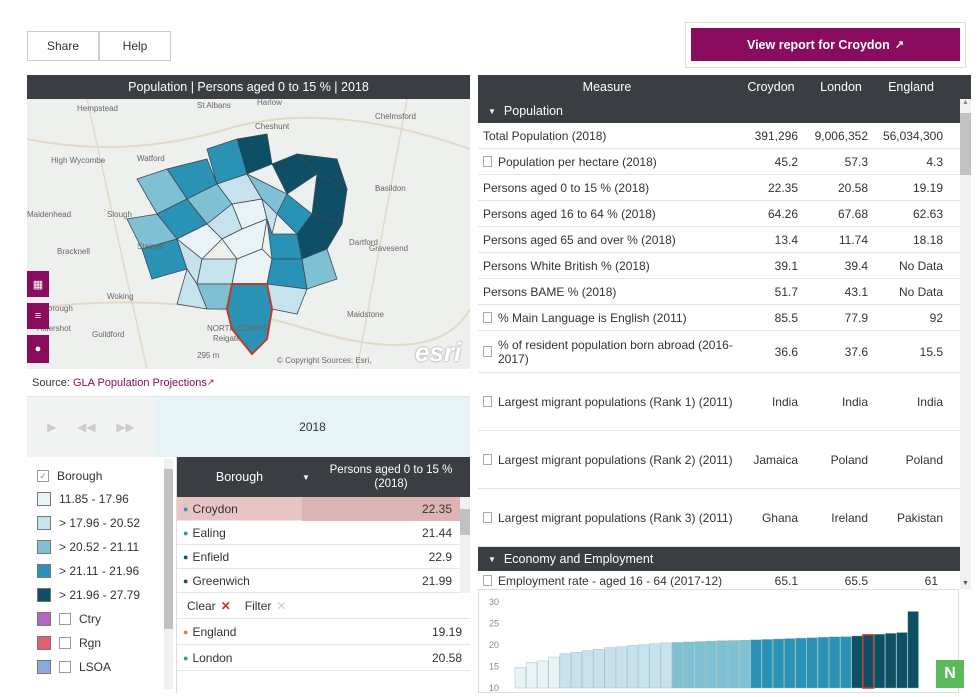 This screenshot has height=697, width=978. What do you see at coordinates (101, 667) in the screenshot?
I see `legend-extra-item: LSOA` at bounding box center [101, 667].